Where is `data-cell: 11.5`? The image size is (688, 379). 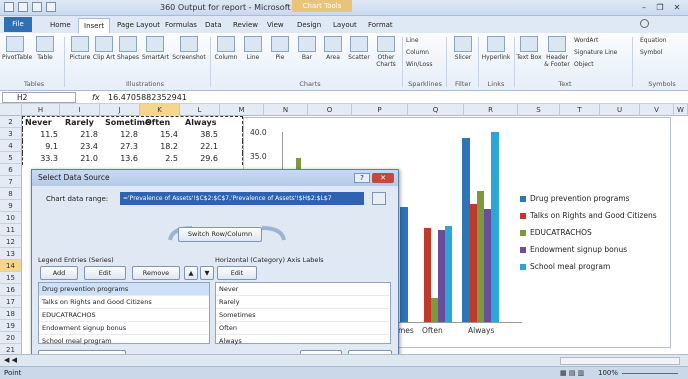
data-cell: 11.5 is located at coordinates (42, 135).